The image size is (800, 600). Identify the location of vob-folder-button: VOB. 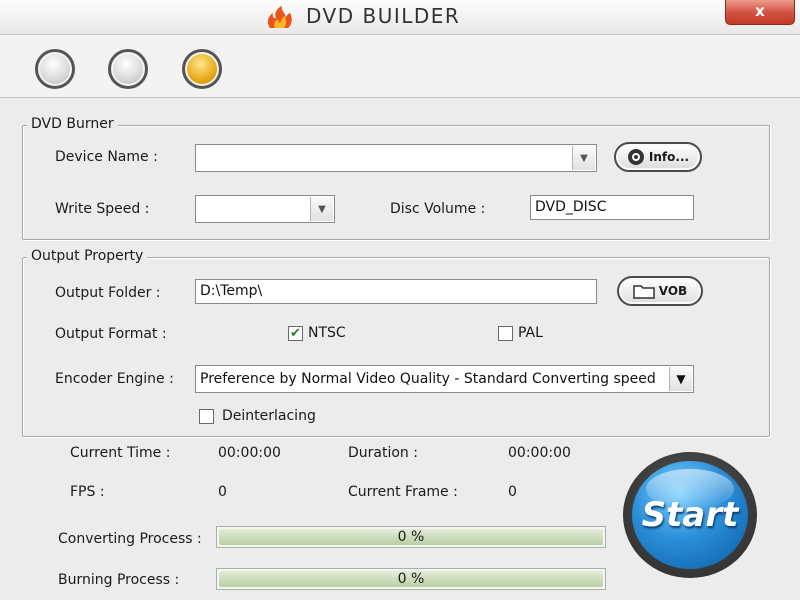
(660, 291).